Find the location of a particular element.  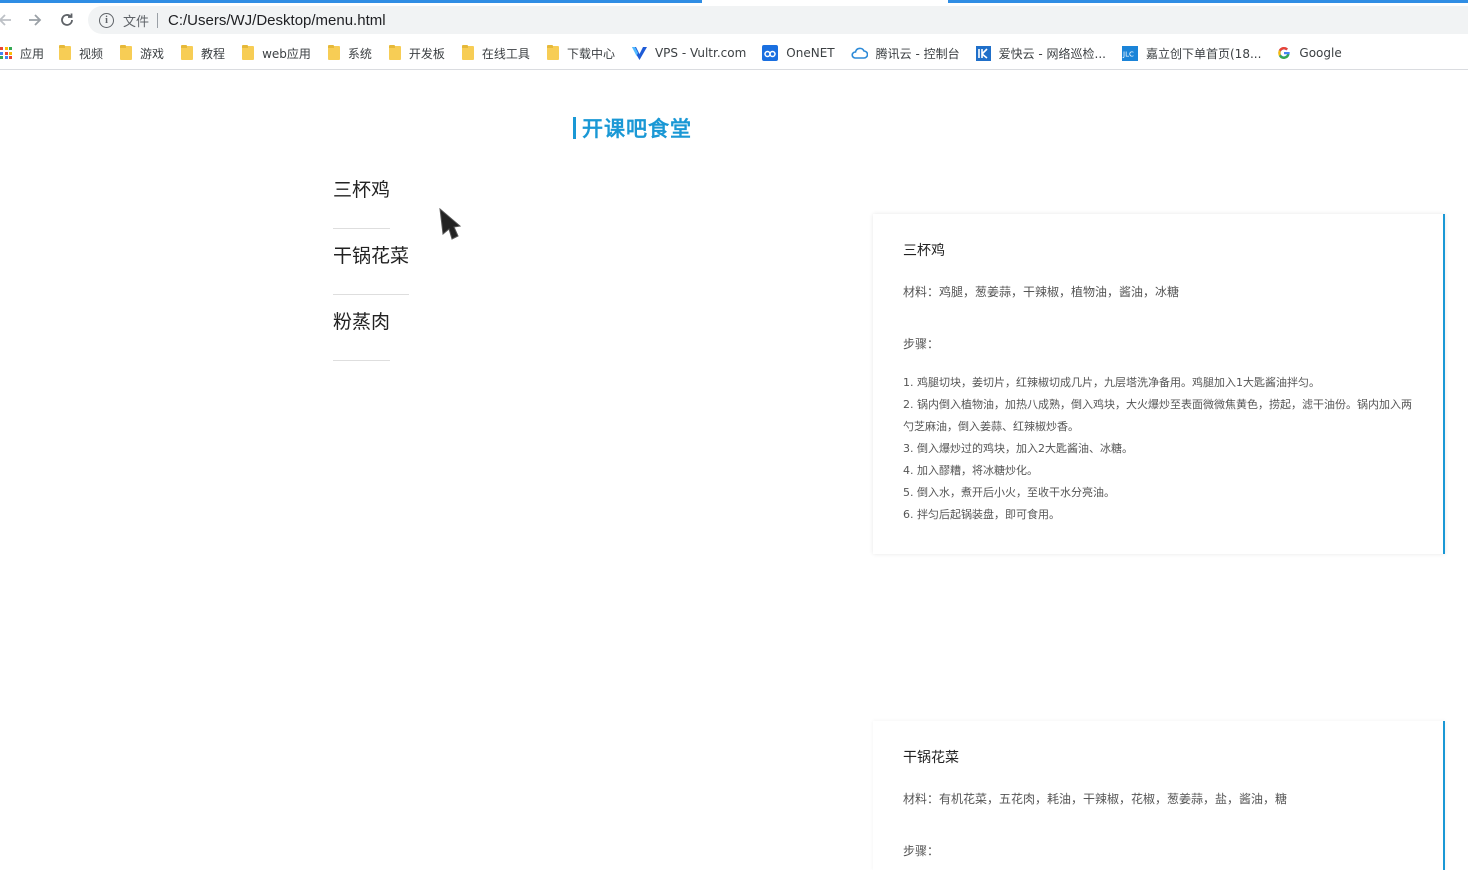

bookmark-folder-downloads: 下载中心 is located at coordinates (580, 53).